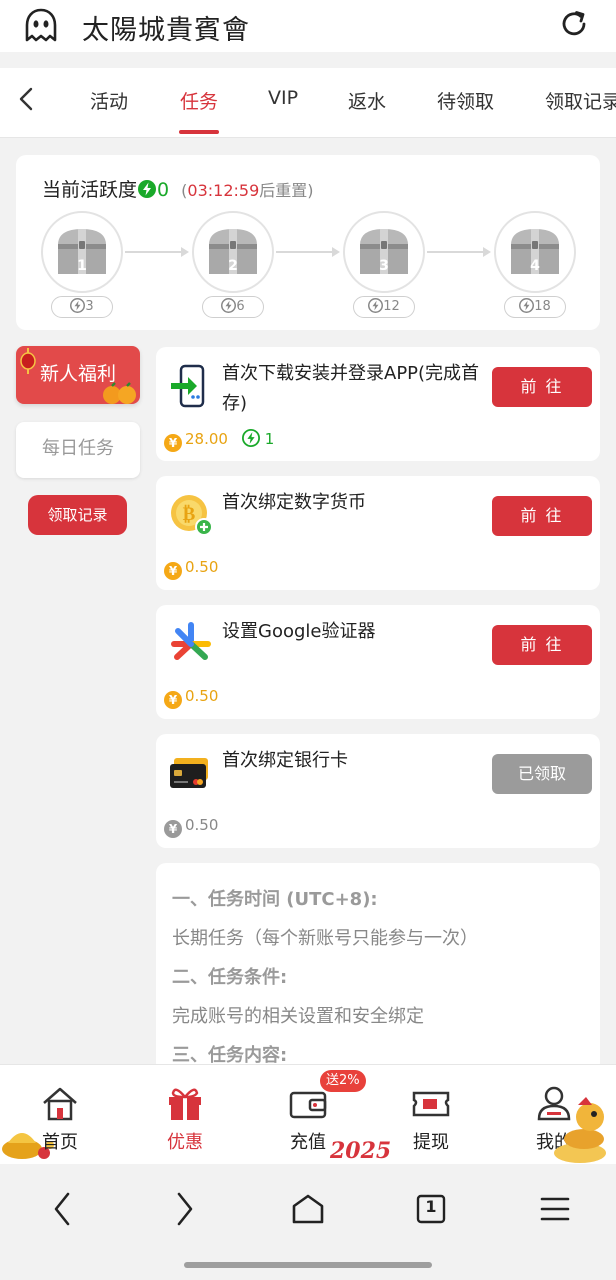  Describe the element at coordinates (90, 190) in the screenshot. I see `activity-label: 当前活跃度` at that location.